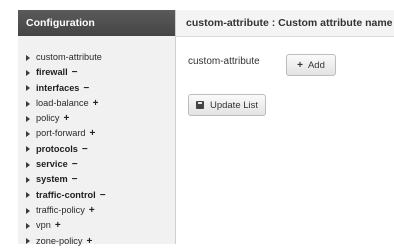  What do you see at coordinates (224, 61) in the screenshot?
I see `custom-attribute-label: custom-attribute` at bounding box center [224, 61].